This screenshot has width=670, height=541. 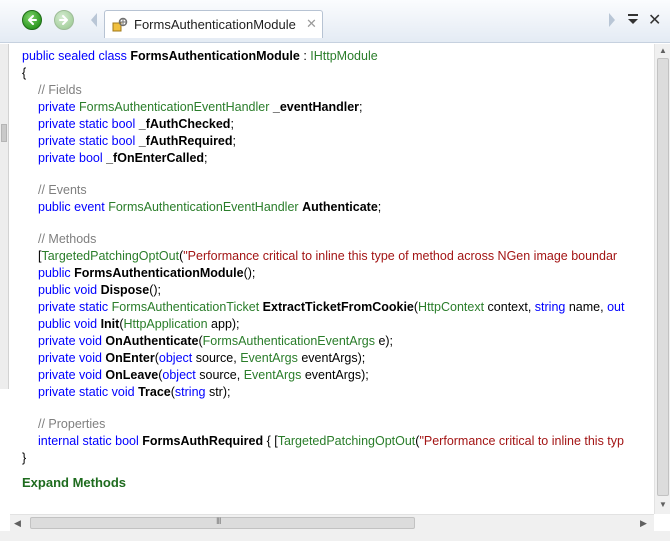 What do you see at coordinates (174, 107) in the screenshot?
I see `field-type-link: FormsAuthenticationEventHandler` at bounding box center [174, 107].